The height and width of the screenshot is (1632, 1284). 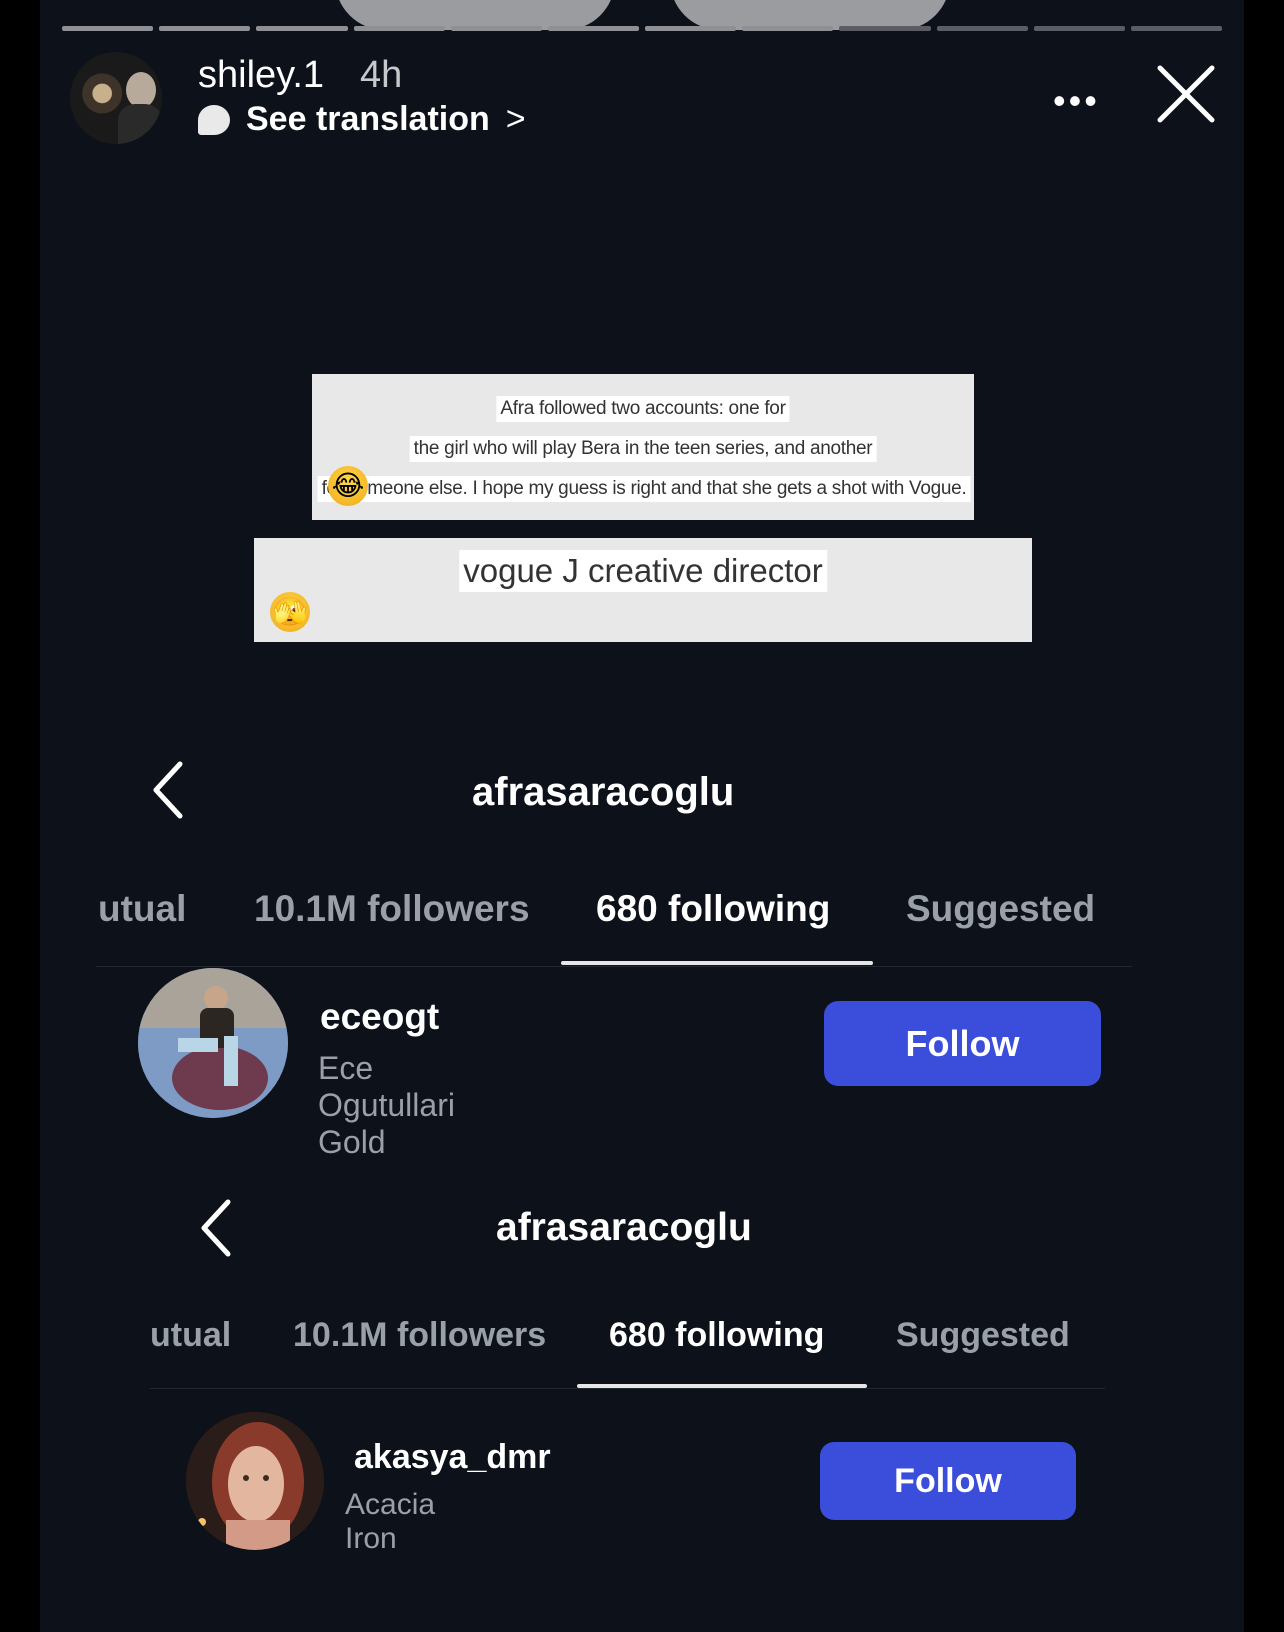 I want to click on story-username: shiley.1, so click(x=261, y=75).